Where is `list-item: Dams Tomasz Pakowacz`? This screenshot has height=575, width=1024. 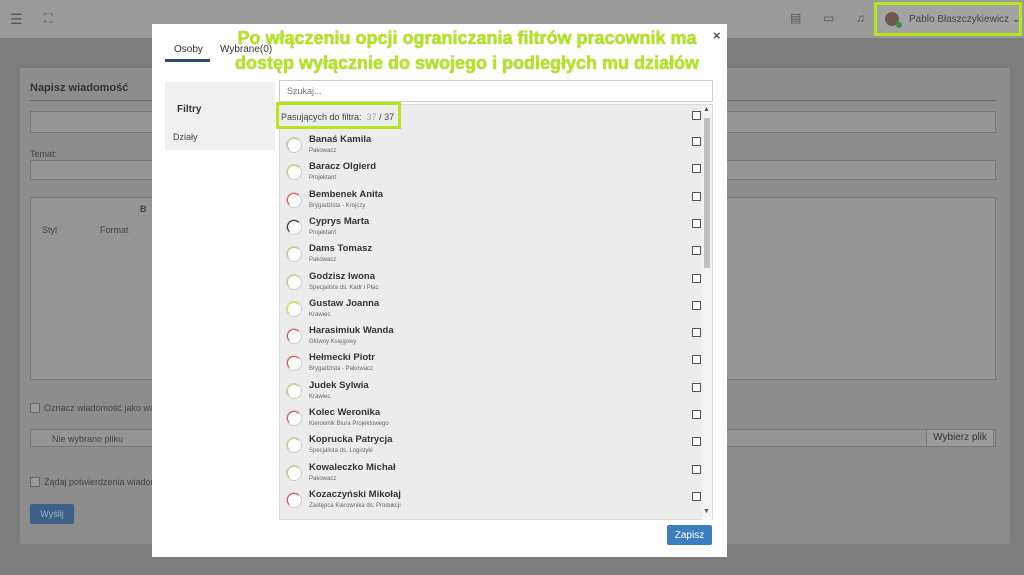 list-item: Dams Tomasz Pakowacz is located at coordinates (492, 255).